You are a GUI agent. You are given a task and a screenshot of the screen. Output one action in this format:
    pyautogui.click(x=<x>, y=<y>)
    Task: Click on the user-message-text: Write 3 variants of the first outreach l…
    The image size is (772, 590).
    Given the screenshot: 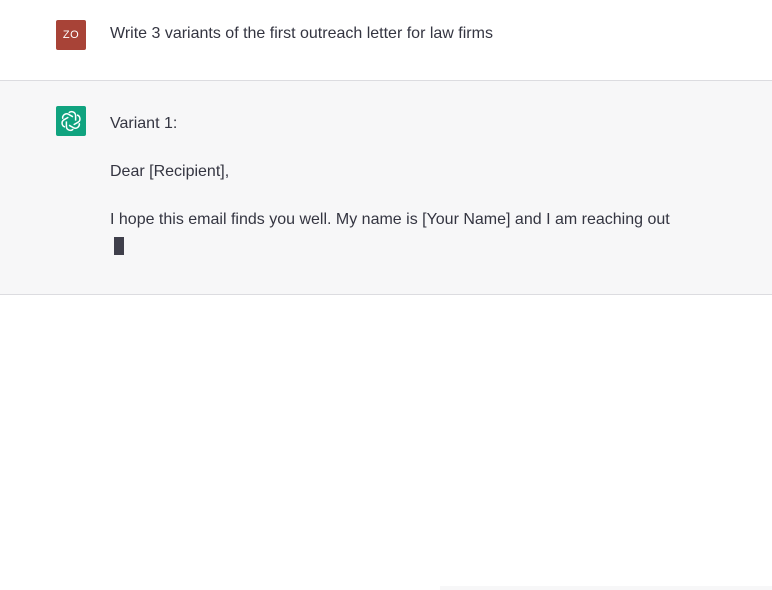 What is the action you would take?
    pyautogui.click(x=301, y=33)
    